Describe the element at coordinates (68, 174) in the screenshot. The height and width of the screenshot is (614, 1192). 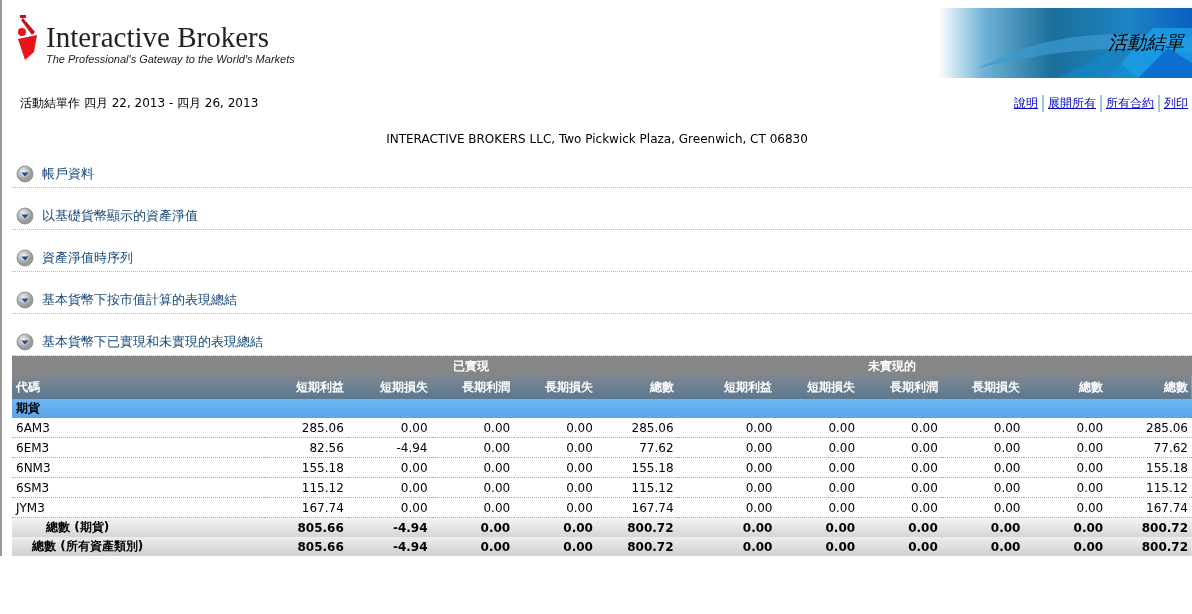
I see `section-title: 帳戶資料` at that location.